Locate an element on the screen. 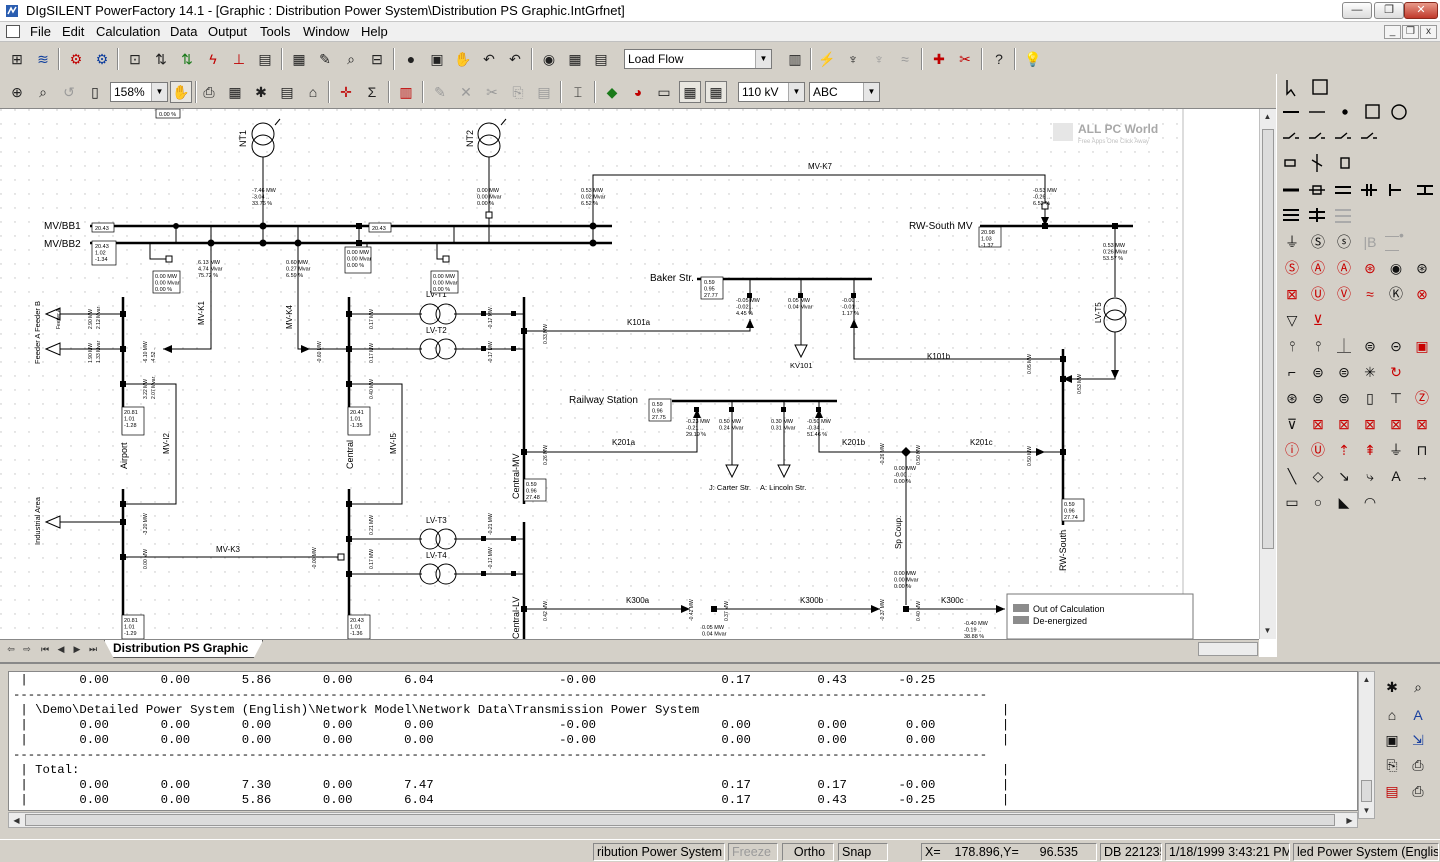 The image size is (1440, 862). hint-icon: 💡 is located at coordinates (1033, 59).